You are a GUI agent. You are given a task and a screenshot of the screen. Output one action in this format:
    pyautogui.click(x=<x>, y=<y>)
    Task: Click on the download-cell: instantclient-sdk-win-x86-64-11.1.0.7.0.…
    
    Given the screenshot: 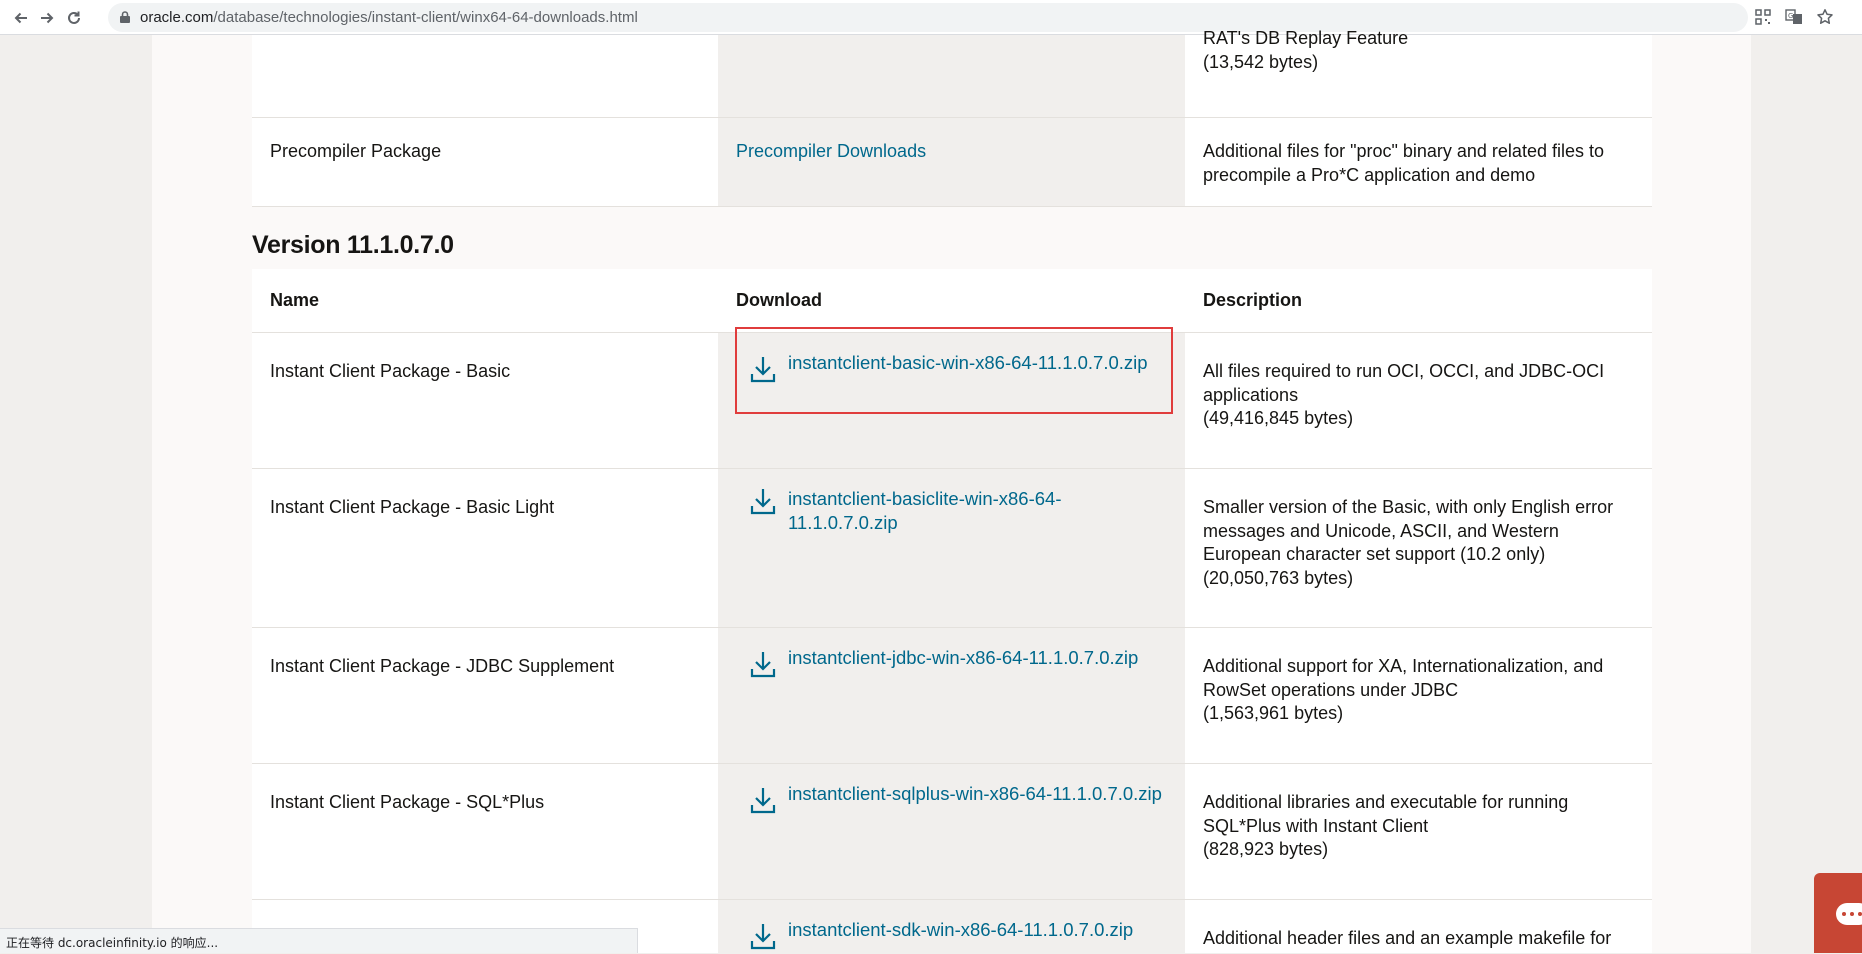 What is the action you would take?
    pyautogui.click(x=951, y=927)
    